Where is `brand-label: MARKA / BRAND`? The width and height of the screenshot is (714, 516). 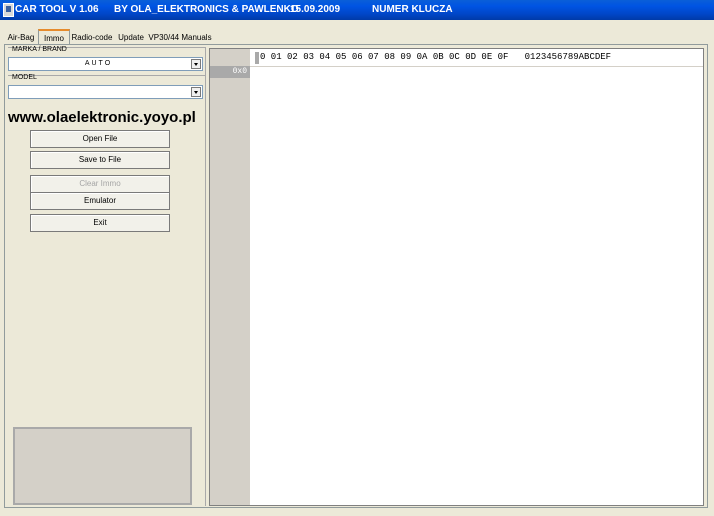
brand-label: MARKA / BRAND is located at coordinates (39, 49).